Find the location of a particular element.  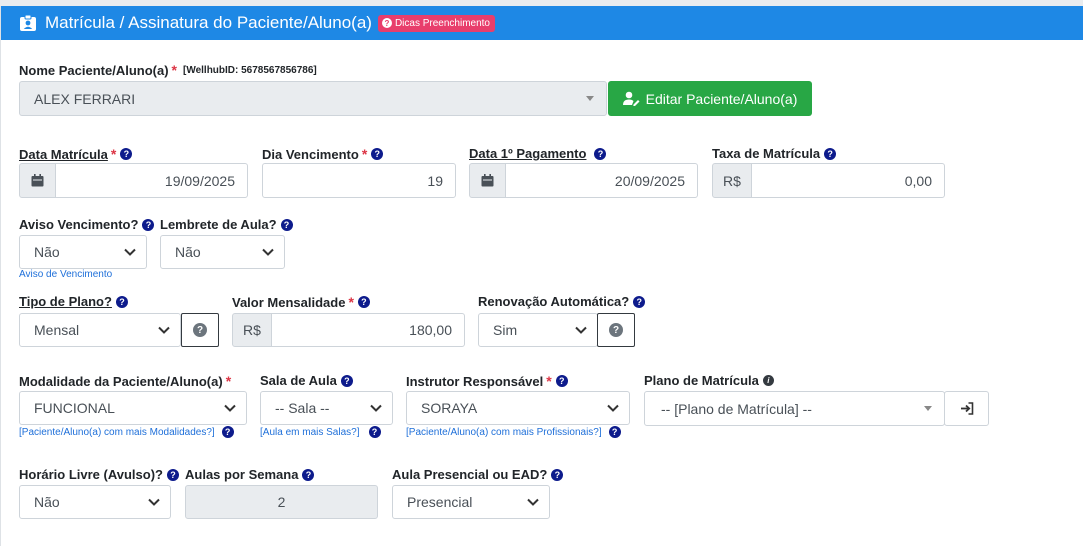

horario-livre-label: Horário Livre (Avulso)? ? is located at coordinates (99, 474).